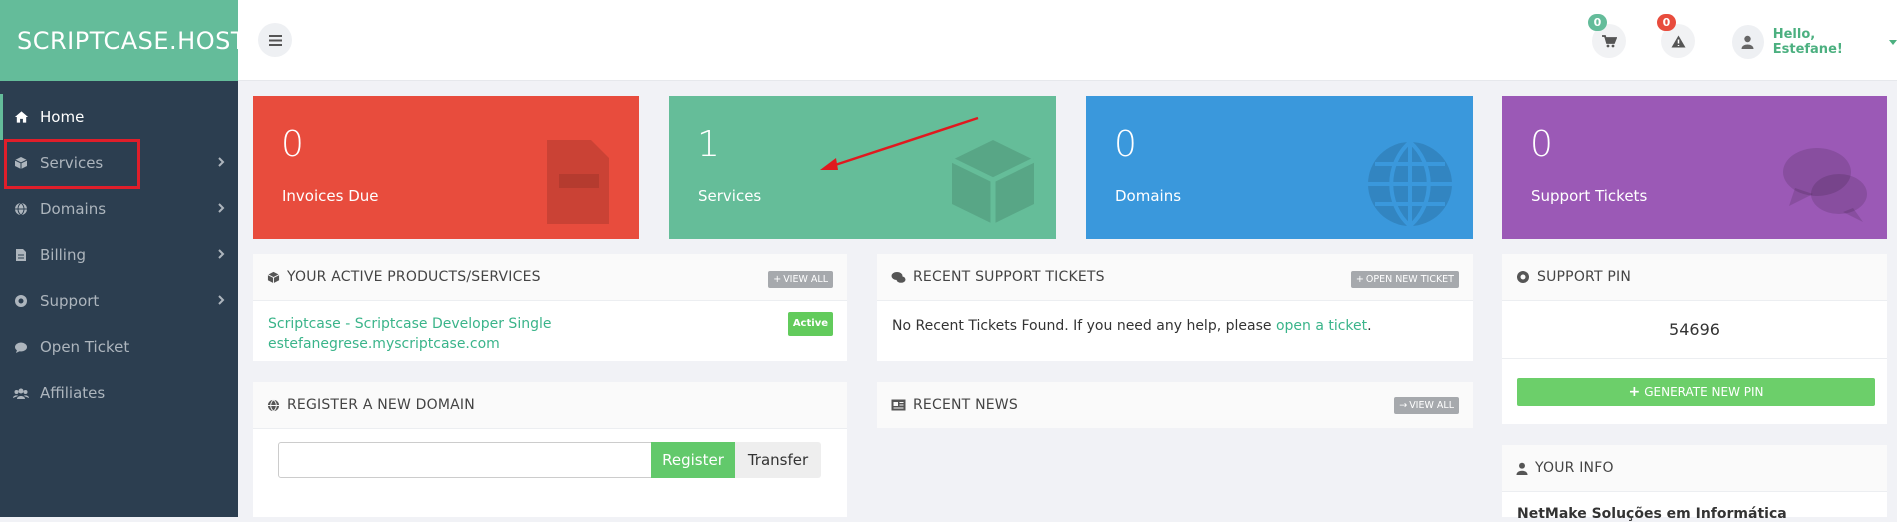 This screenshot has height=522, width=1897. What do you see at coordinates (1574, 468) in the screenshot?
I see `panel-title: YOUR INFO` at bounding box center [1574, 468].